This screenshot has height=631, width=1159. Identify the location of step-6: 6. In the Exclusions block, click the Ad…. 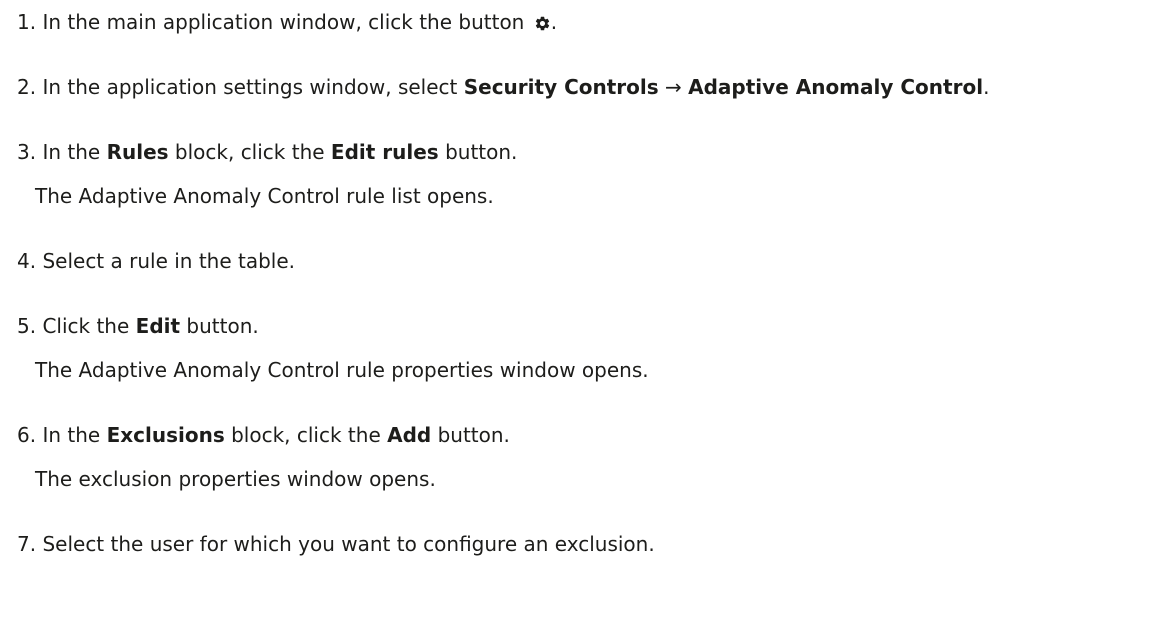
(263, 435).